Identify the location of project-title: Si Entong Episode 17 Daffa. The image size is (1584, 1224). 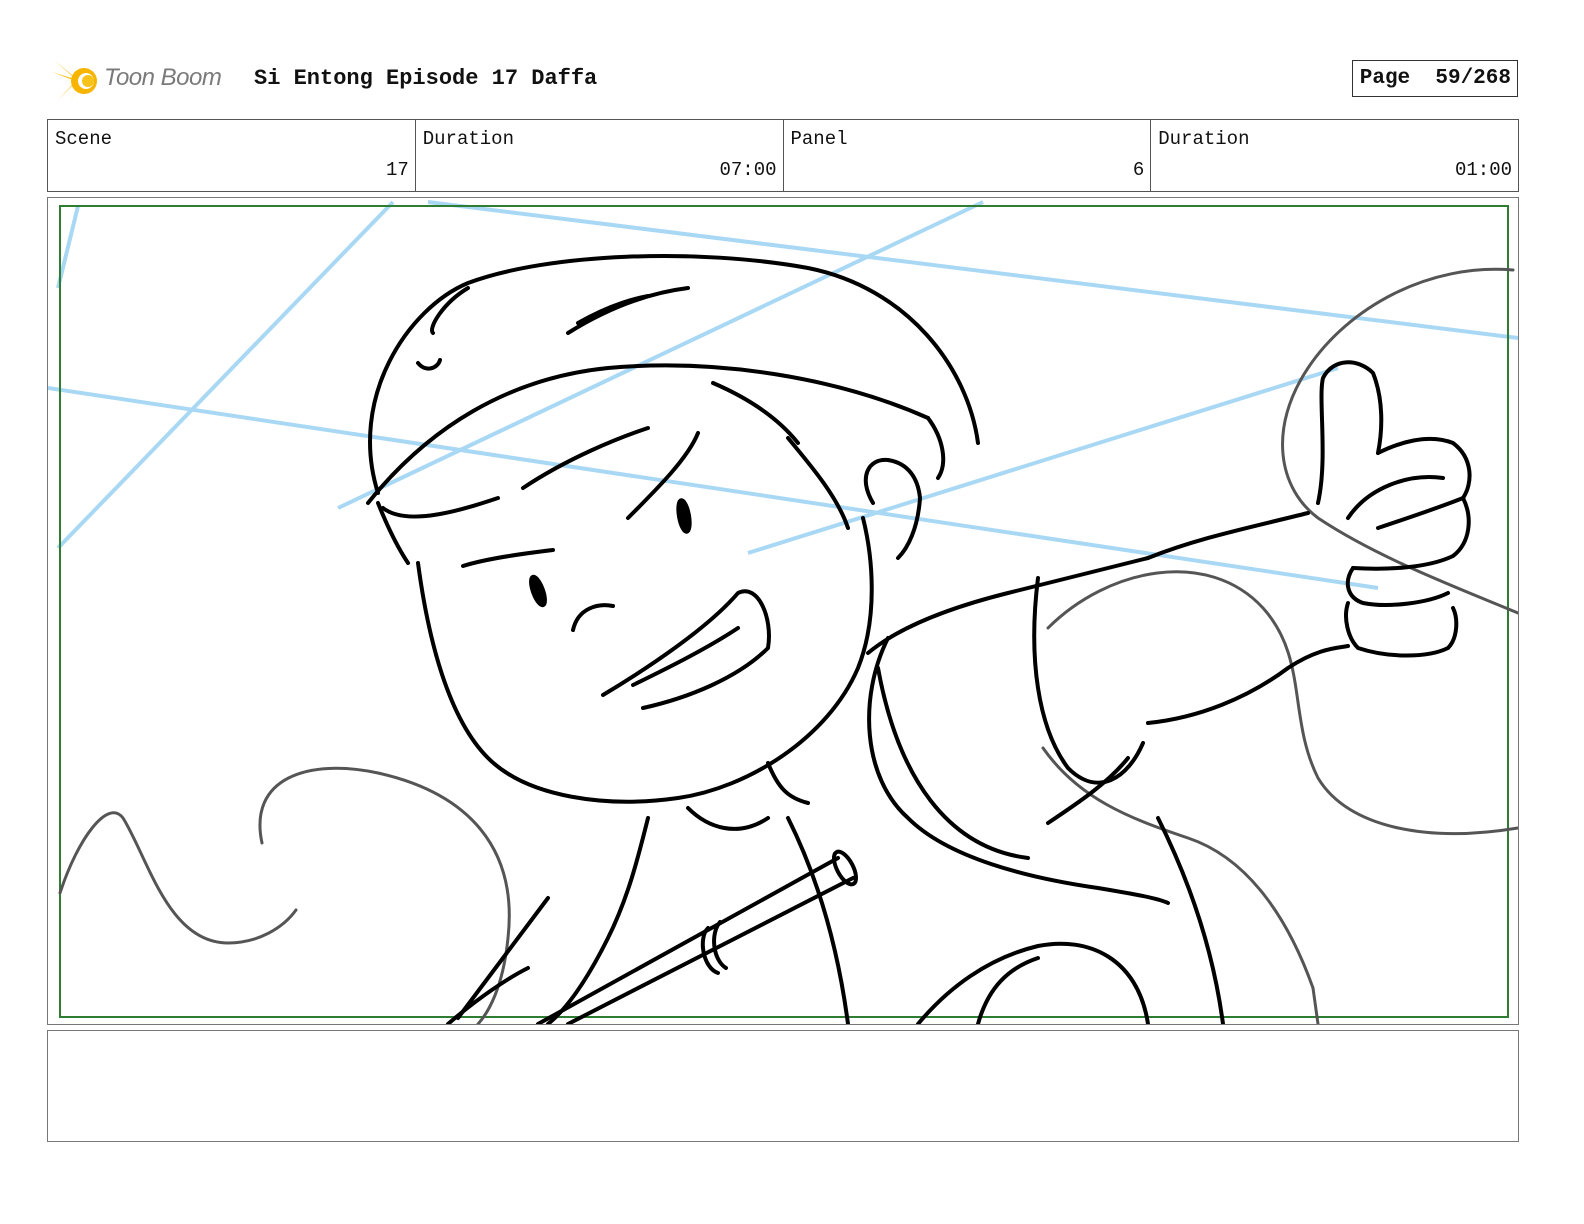
(426, 78).